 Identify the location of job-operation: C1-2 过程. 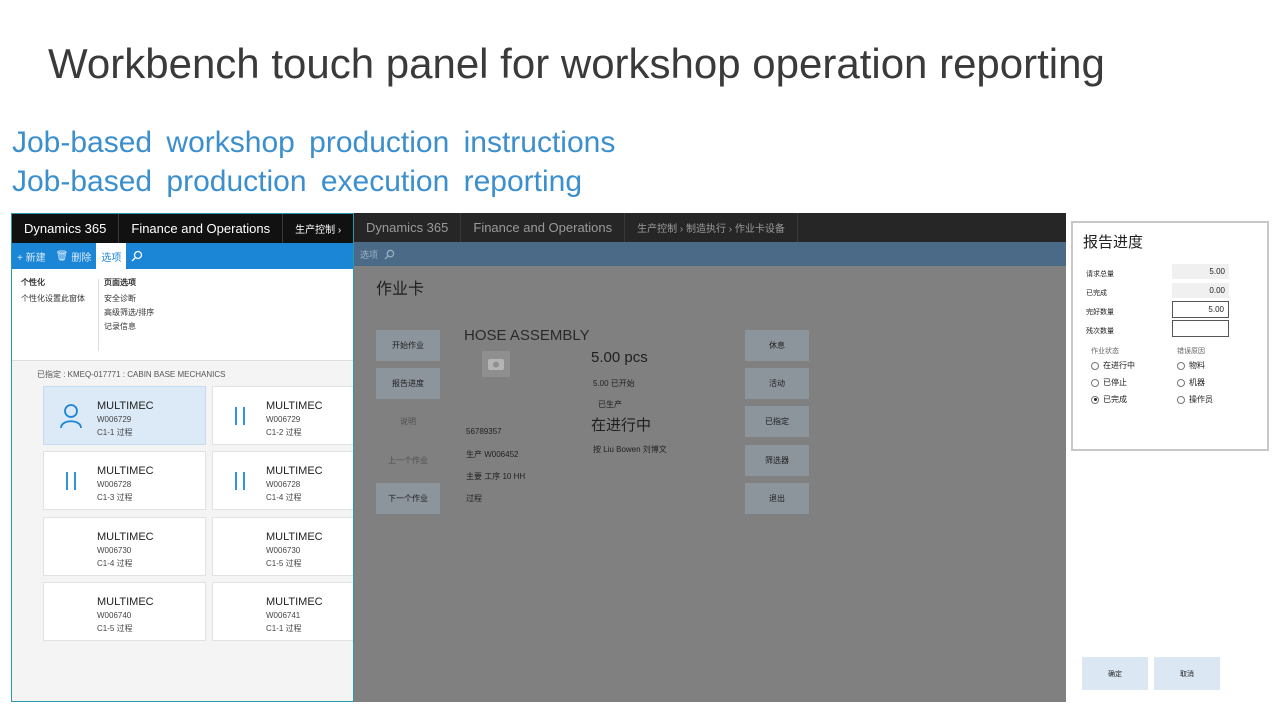
(284, 432).